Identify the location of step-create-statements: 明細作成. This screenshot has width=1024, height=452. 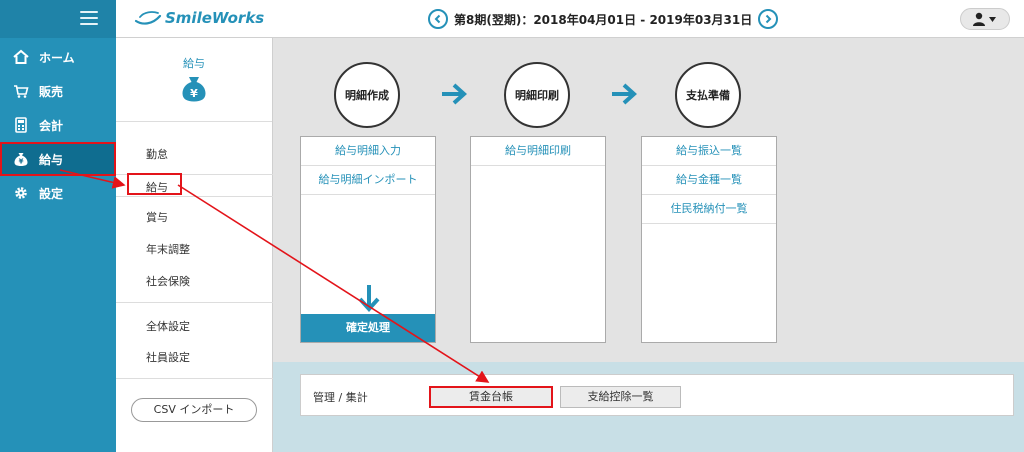
(367, 95).